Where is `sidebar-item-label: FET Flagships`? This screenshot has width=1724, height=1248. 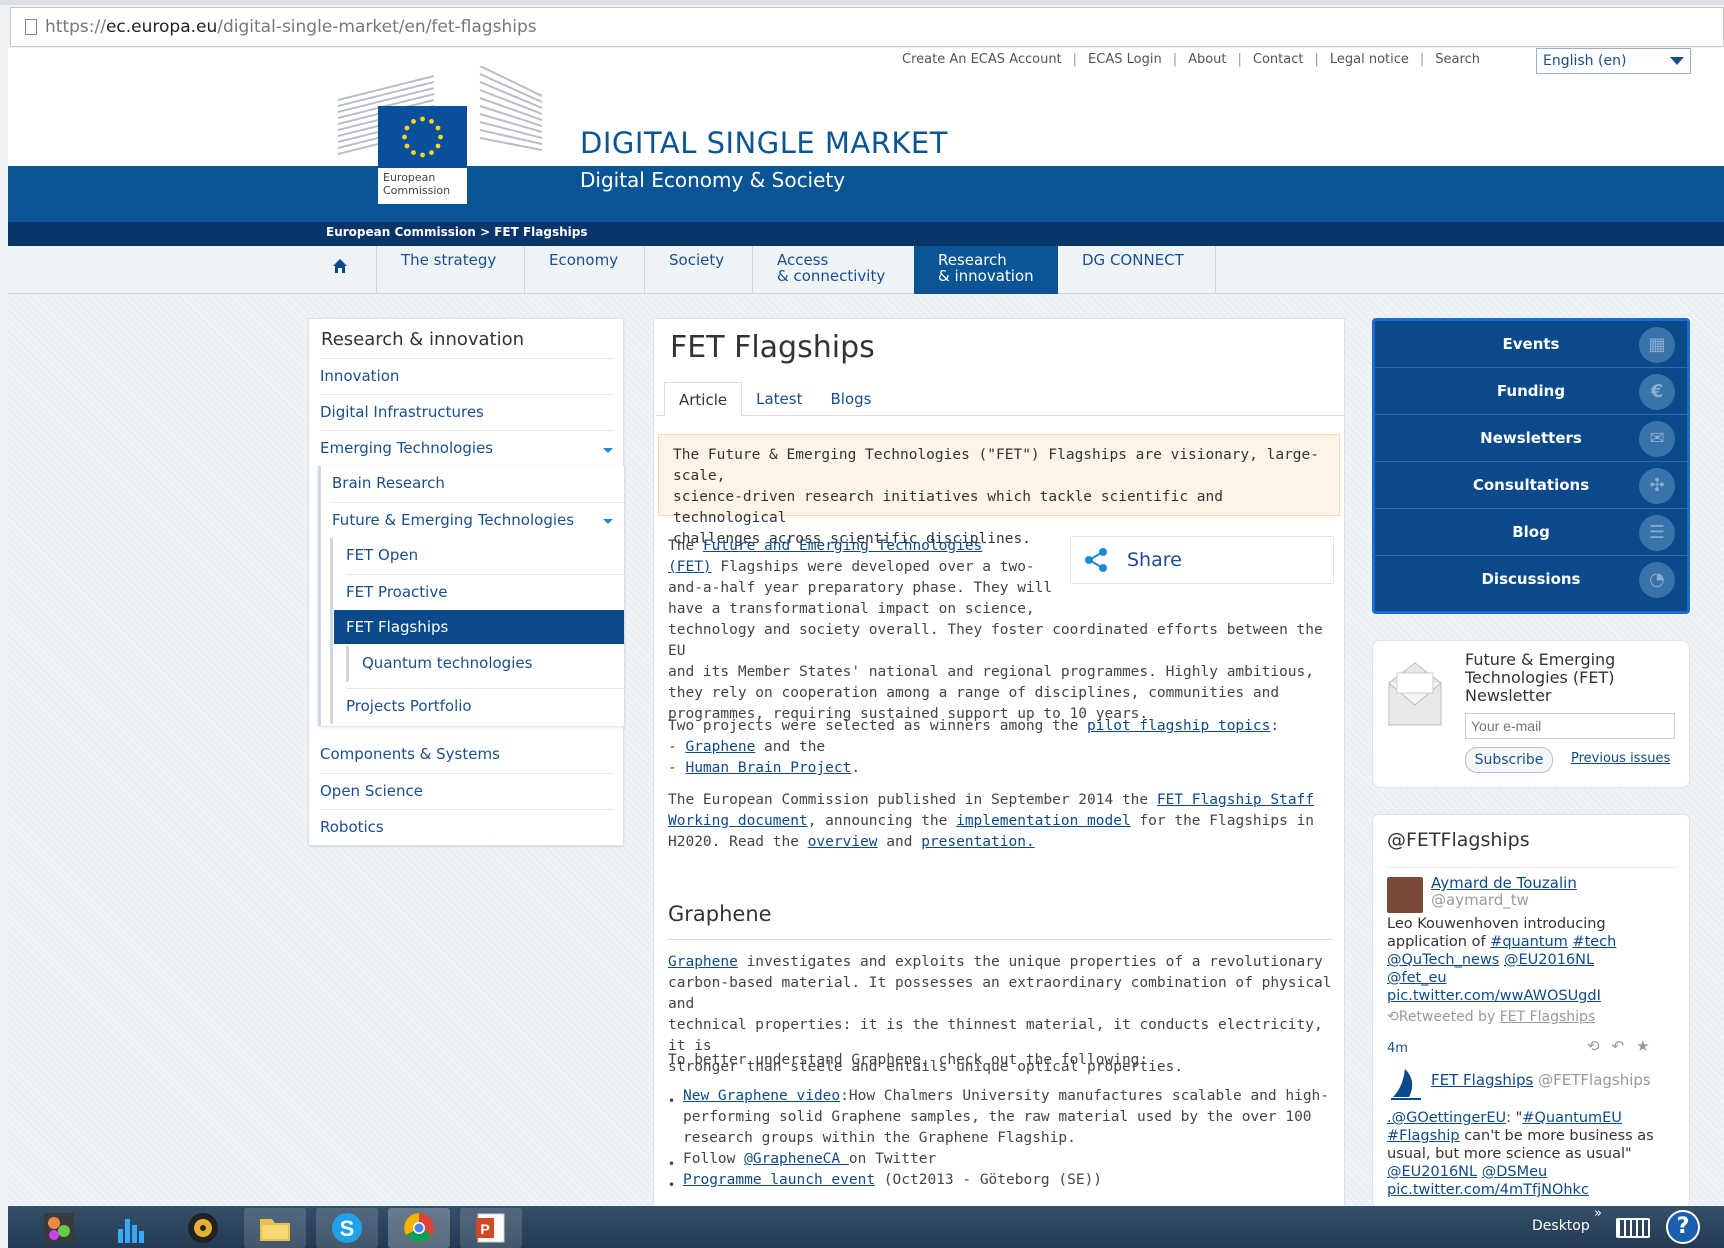
sidebar-item-label: FET Flagships is located at coordinates (397, 627).